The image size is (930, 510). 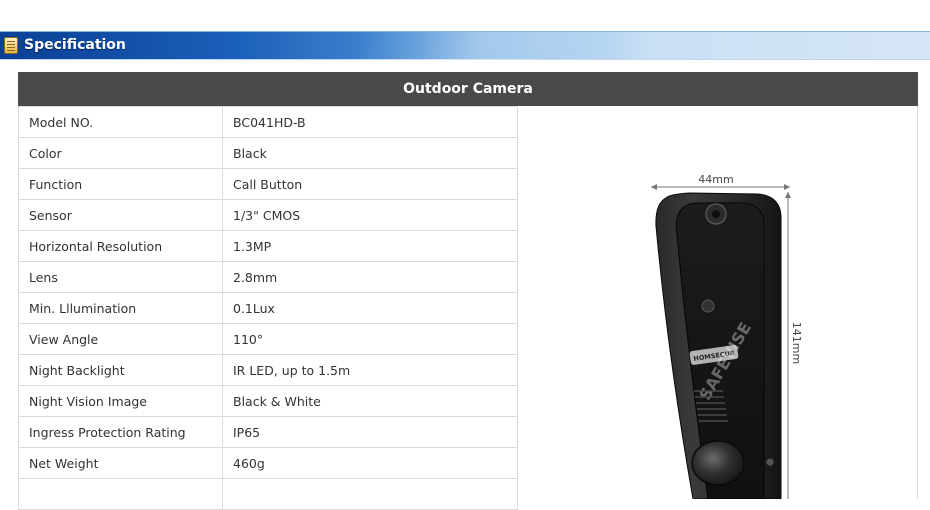 I want to click on spec-value: 460g, so click(x=370, y=463).